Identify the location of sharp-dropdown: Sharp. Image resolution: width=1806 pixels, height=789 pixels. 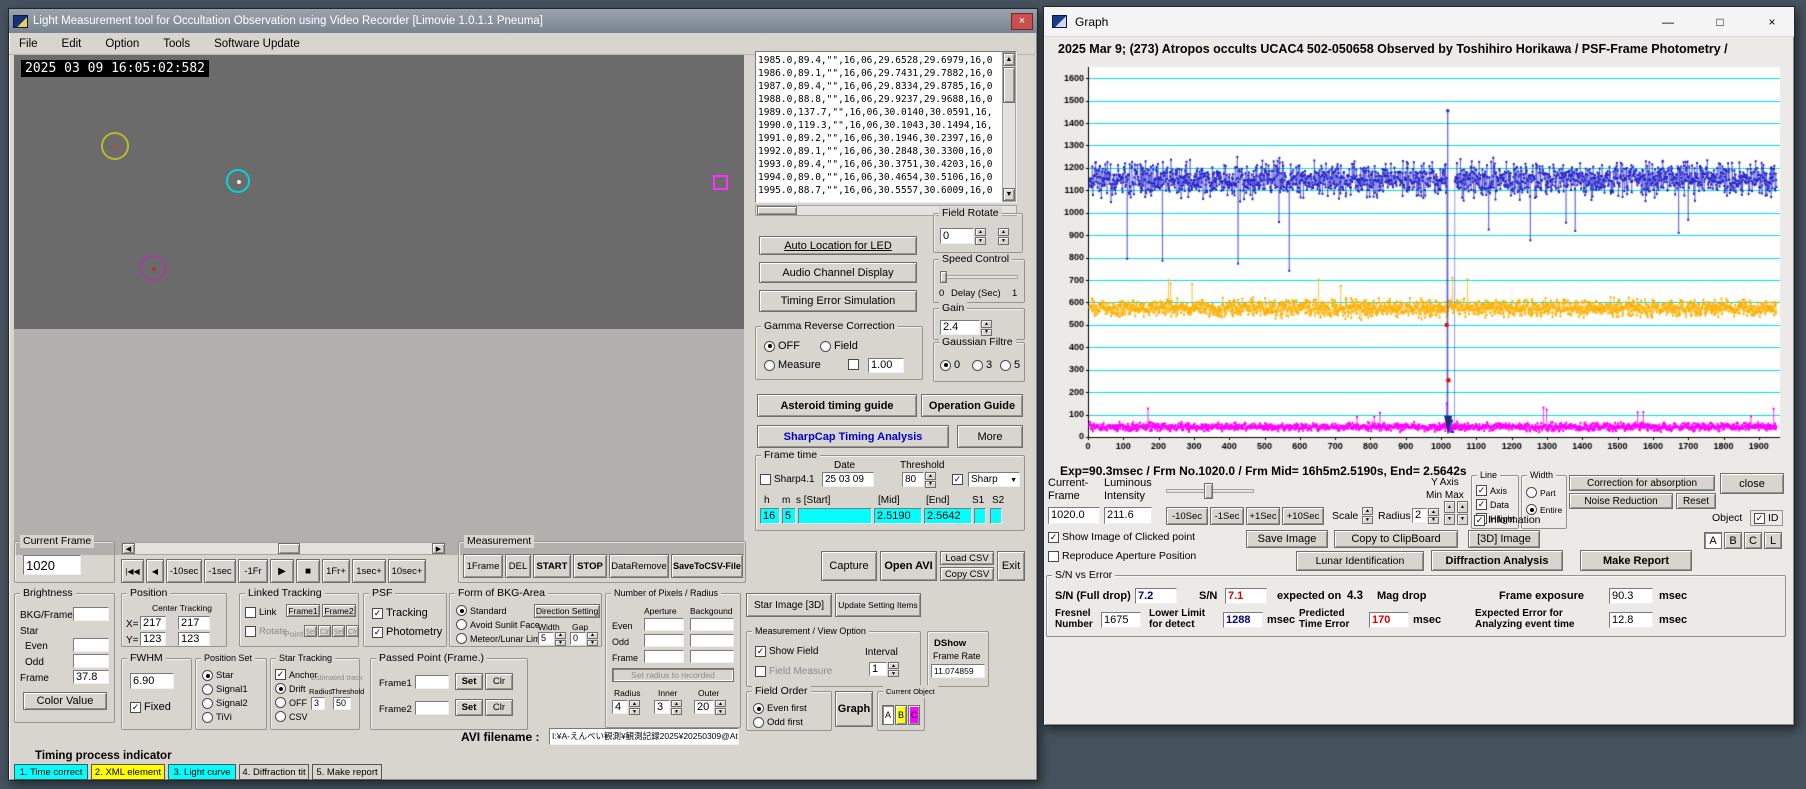
(994, 479).